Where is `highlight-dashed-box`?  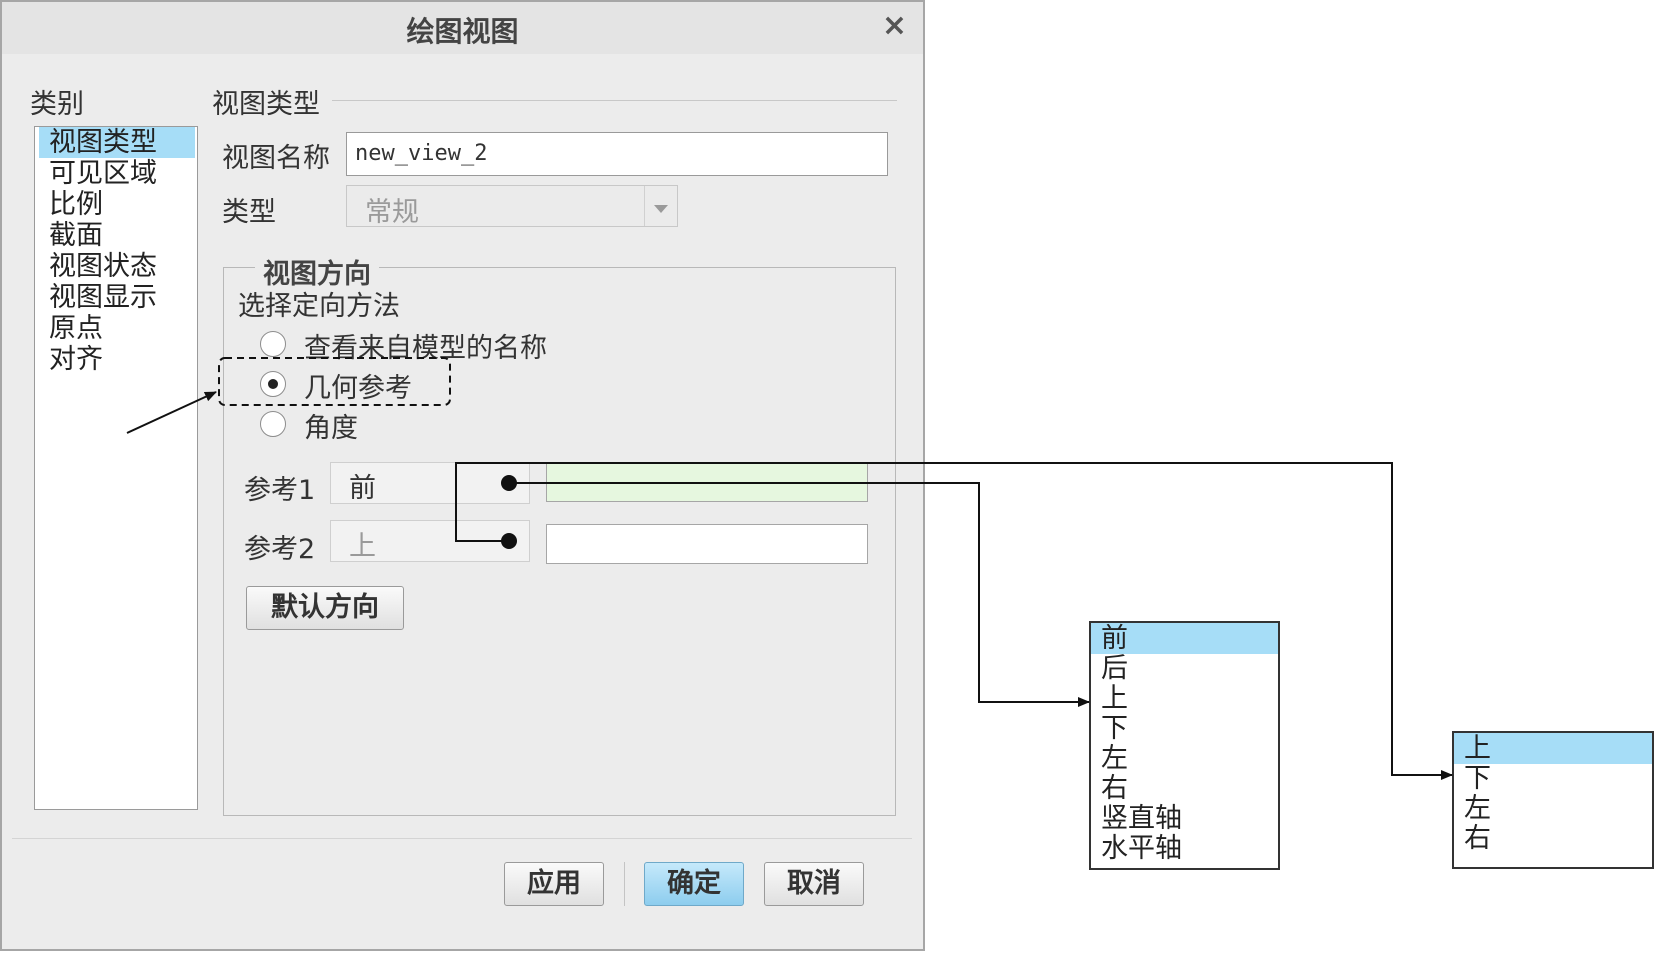
highlight-dashed-box is located at coordinates (334, 381).